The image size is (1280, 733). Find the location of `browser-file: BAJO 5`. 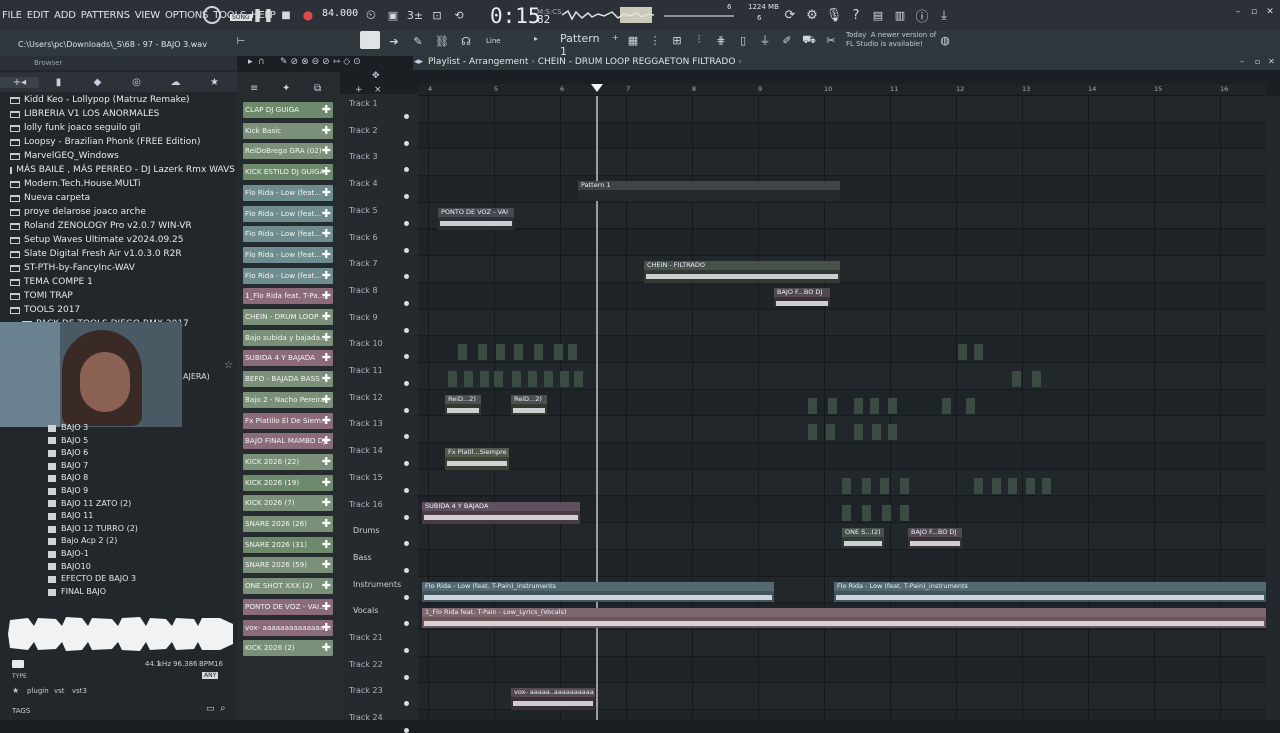

browser-file: BAJO 5 is located at coordinates (140, 441).